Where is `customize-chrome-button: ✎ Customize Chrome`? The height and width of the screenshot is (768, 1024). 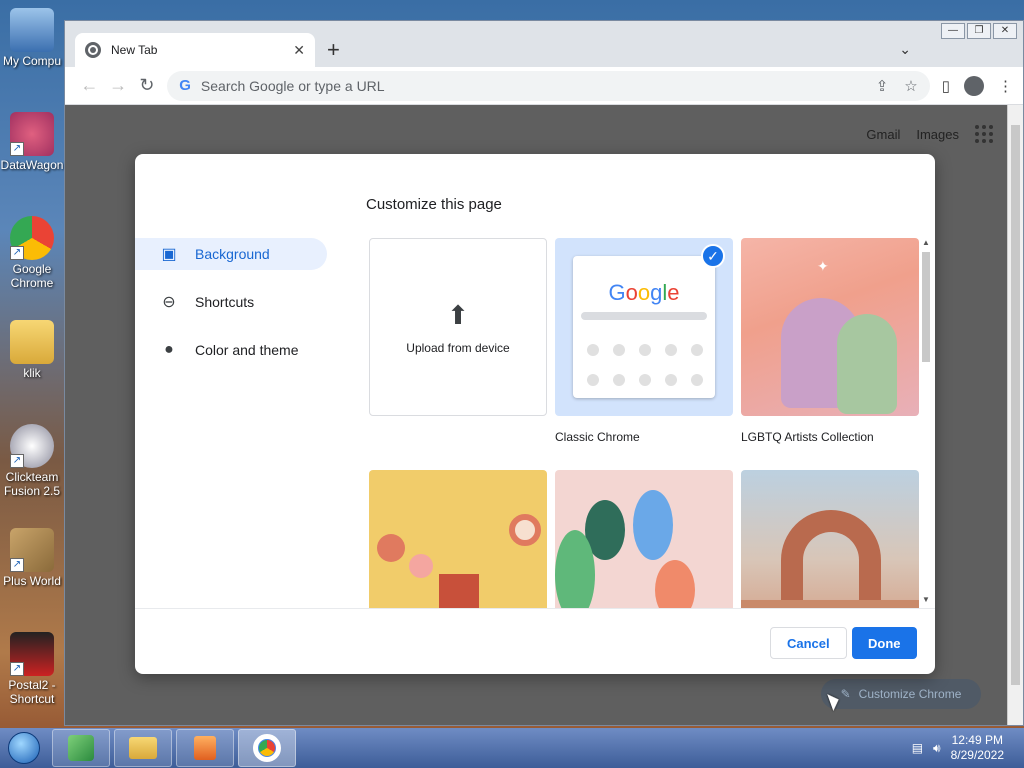
customize-chrome-button: ✎ Customize Chrome is located at coordinates (901, 694).